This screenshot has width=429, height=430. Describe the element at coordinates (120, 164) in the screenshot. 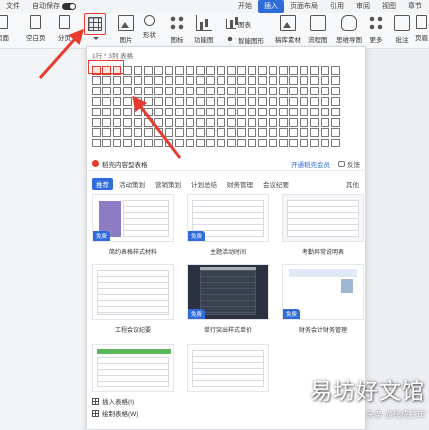

I see `recommend-label: 稻壳内容型表格` at that location.